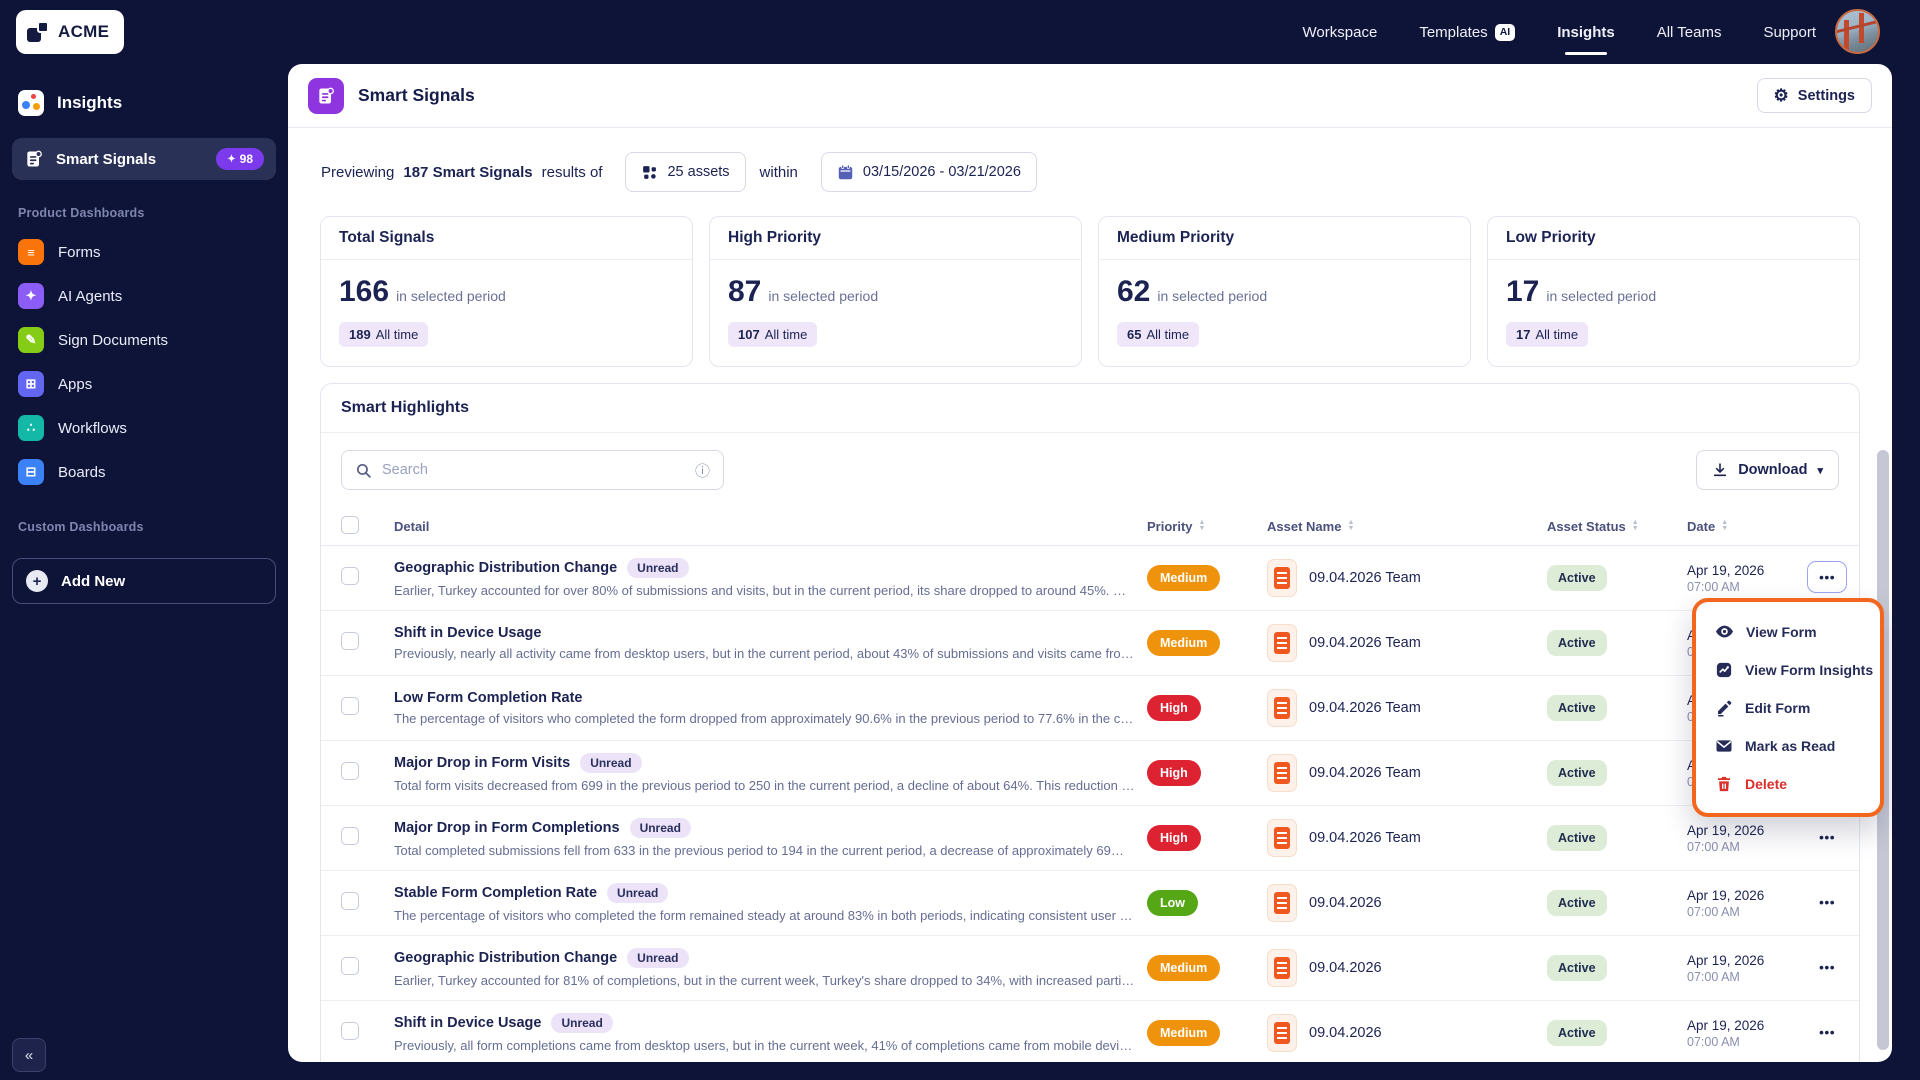 This screenshot has height=1080, width=1920. I want to click on assets-grid-icon, so click(650, 172).